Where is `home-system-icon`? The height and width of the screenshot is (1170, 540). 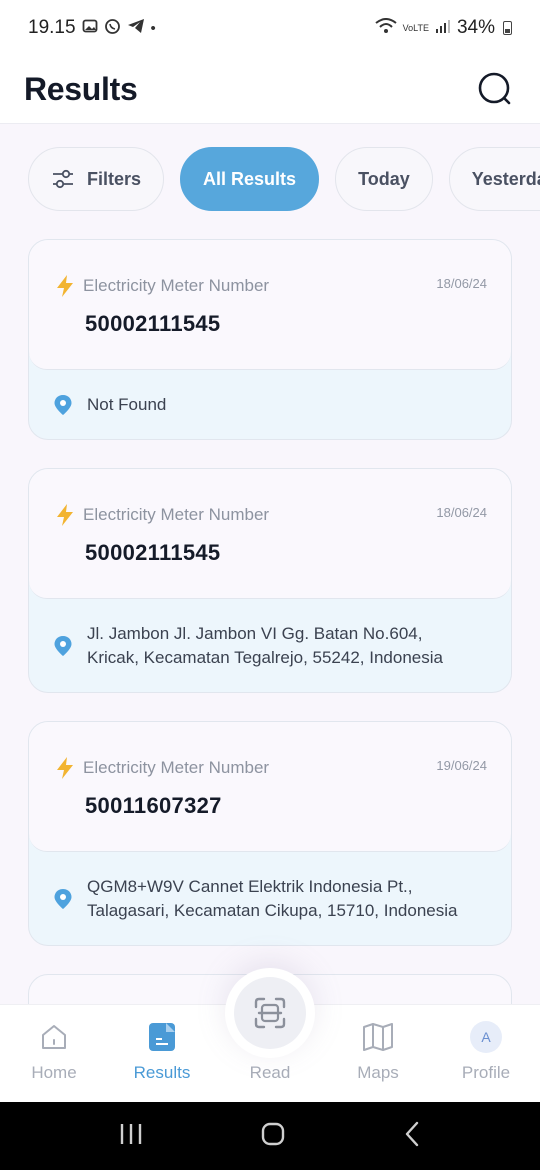 home-system-icon is located at coordinates (273, 1136).